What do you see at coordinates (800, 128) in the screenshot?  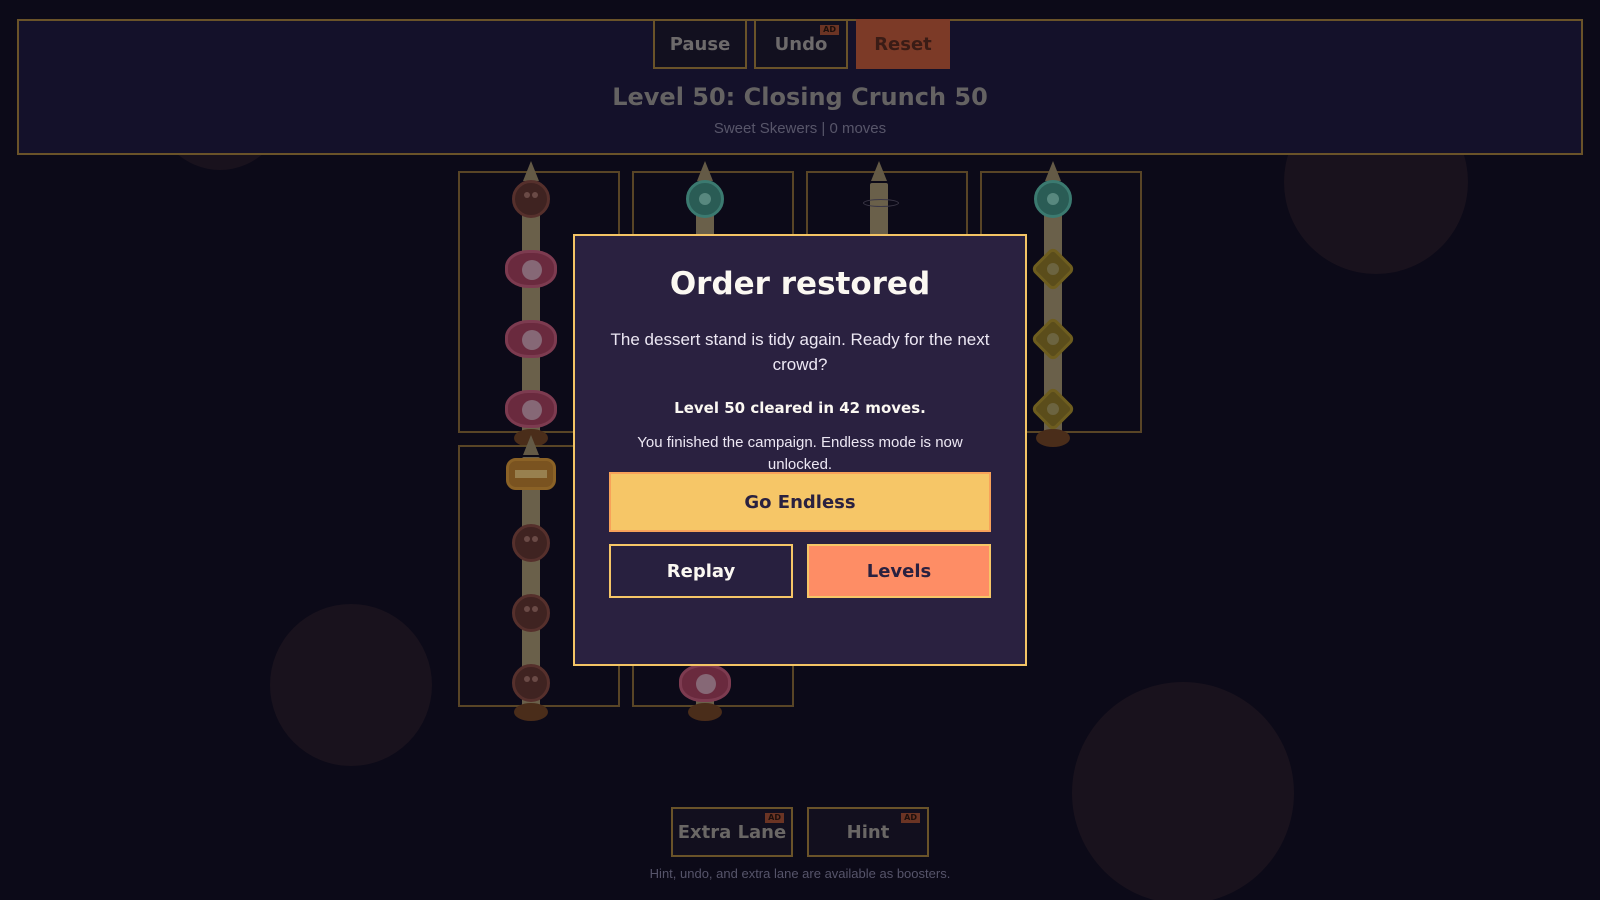 I see `level-subtitle: Sweet Skewers | 0 moves` at bounding box center [800, 128].